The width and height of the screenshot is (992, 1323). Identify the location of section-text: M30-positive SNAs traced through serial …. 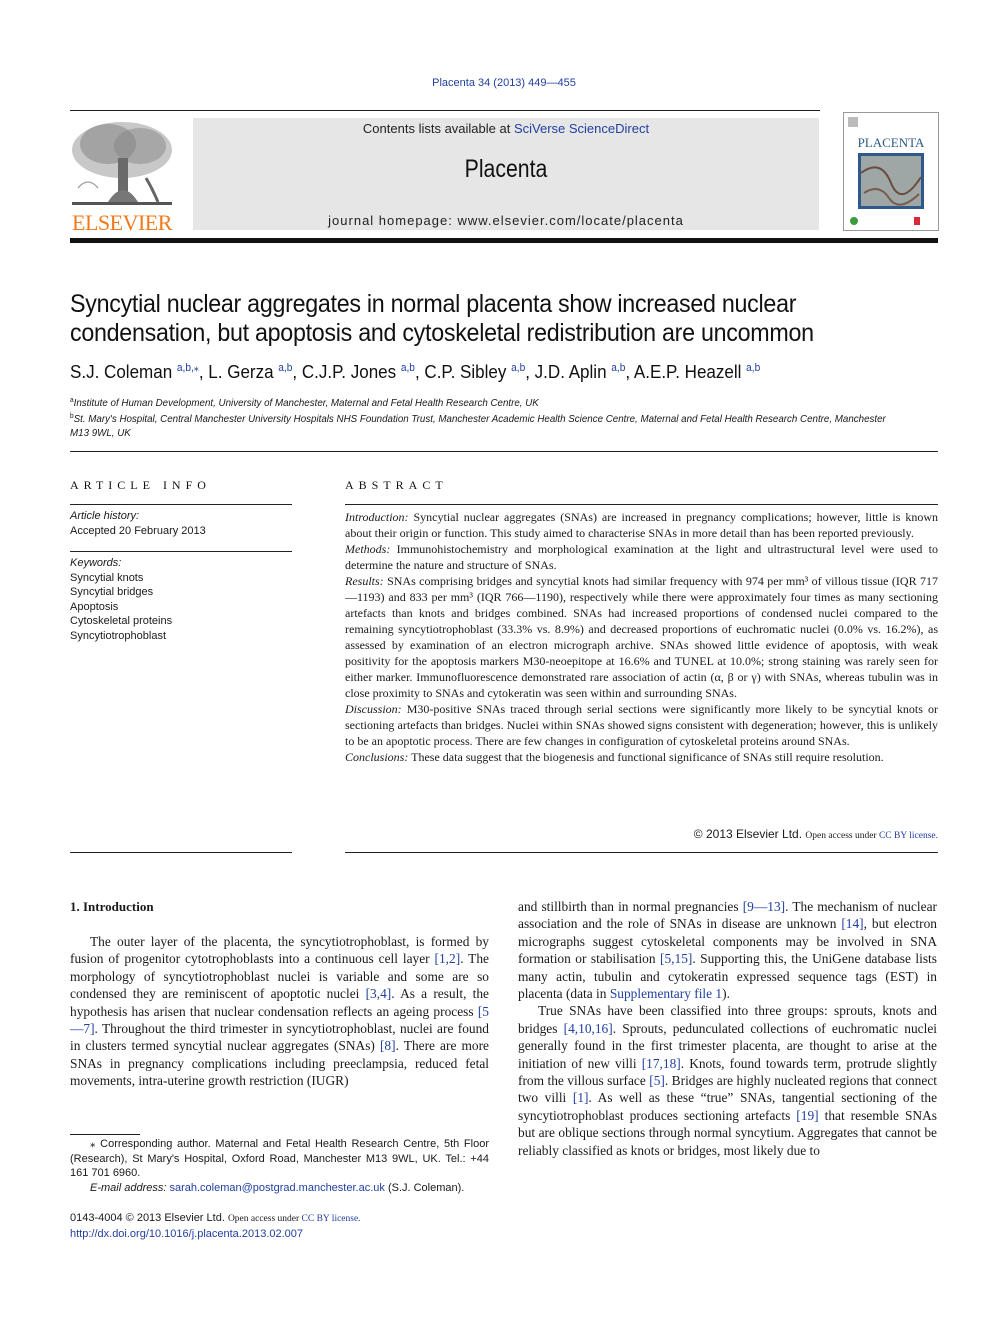
(641, 725).